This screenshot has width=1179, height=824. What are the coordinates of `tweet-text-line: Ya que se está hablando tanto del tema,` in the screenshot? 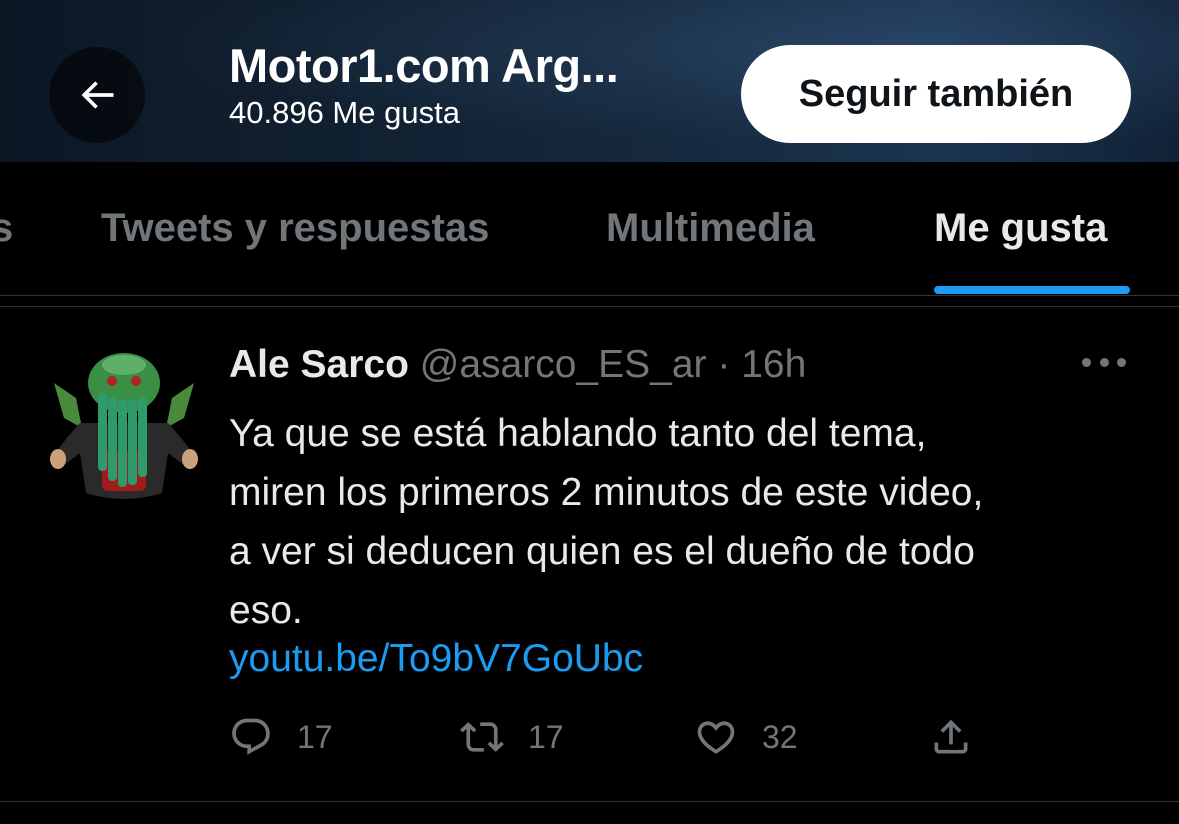 It's located at (578, 433).